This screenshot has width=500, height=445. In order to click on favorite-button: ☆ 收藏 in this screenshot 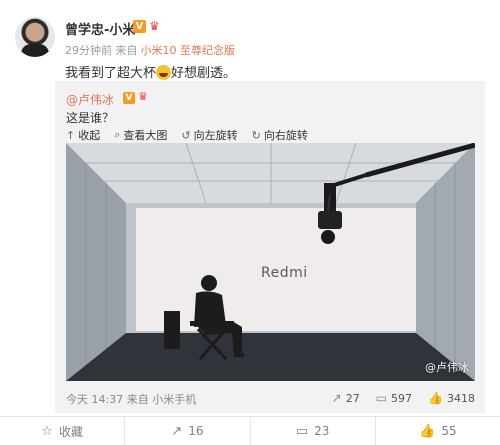, I will do `click(62, 431)`.